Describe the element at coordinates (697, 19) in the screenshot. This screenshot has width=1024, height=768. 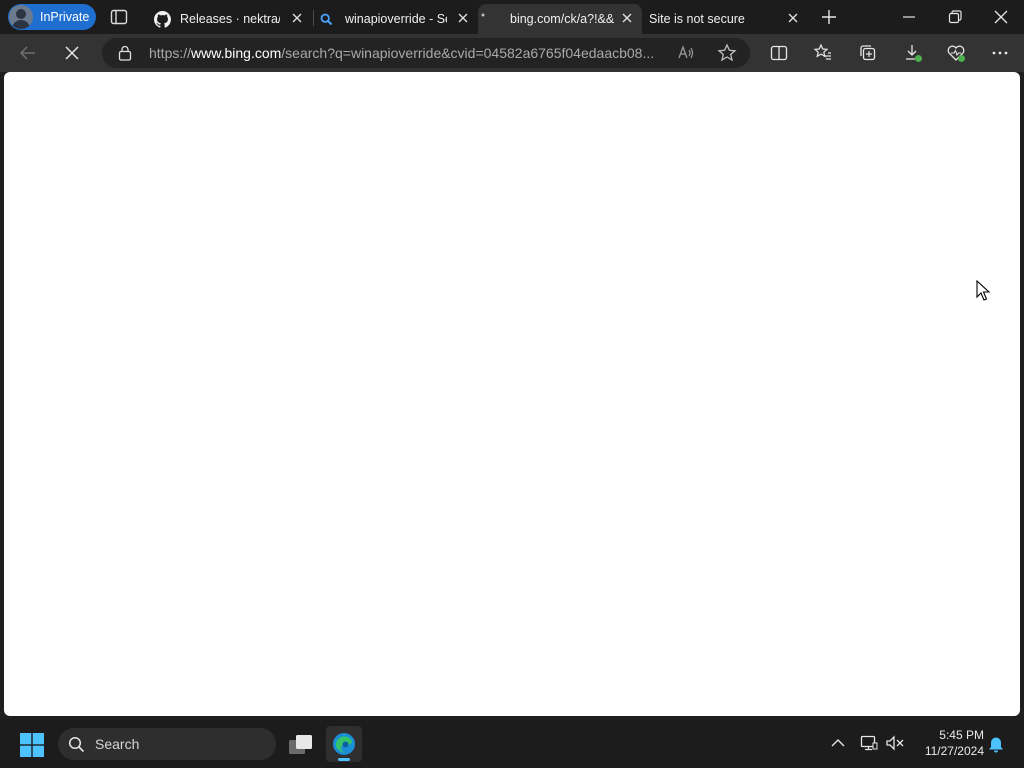
I see `tab-title: Site is not secure` at that location.